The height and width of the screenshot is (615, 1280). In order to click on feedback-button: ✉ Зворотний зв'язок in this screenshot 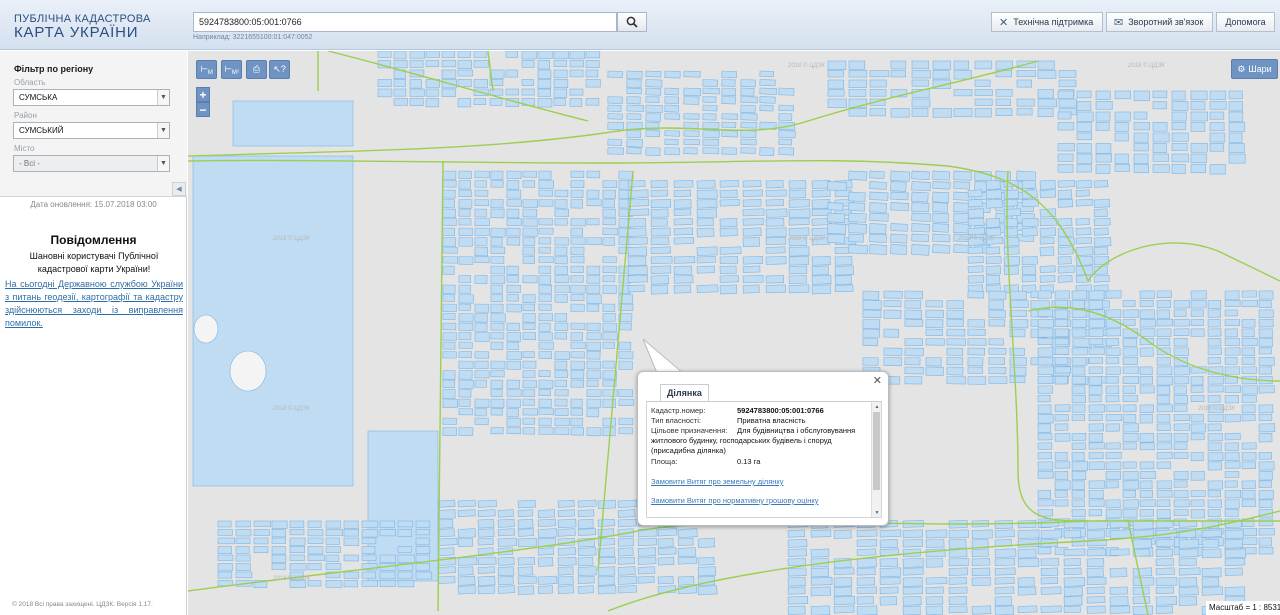, I will do `click(1159, 22)`.